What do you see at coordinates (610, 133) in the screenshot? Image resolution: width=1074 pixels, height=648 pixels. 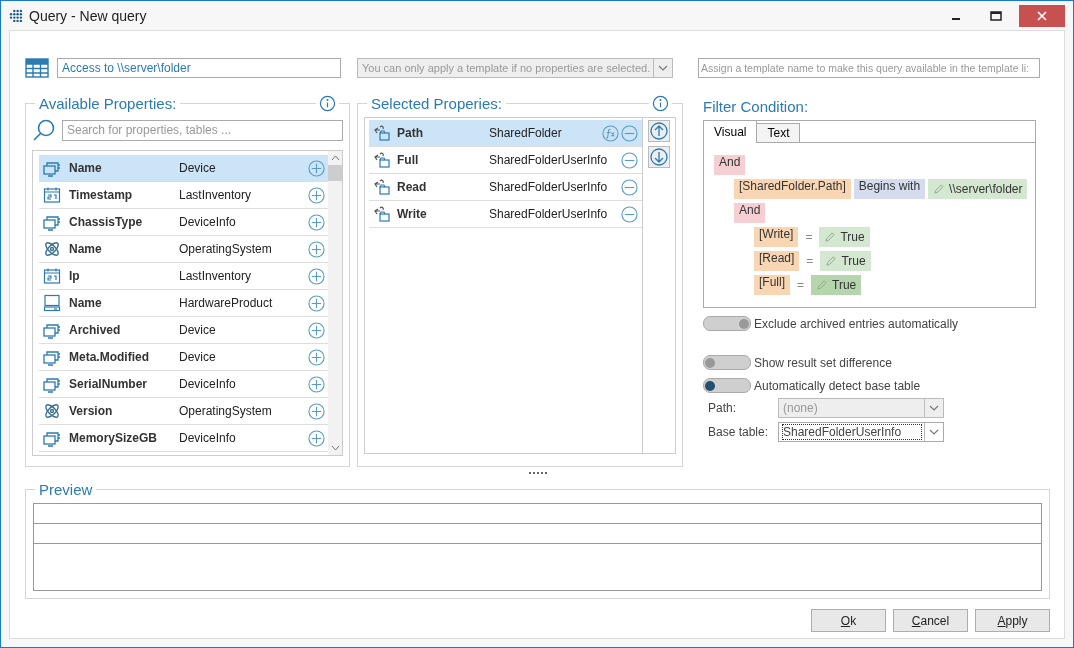 I see `function-icon` at bounding box center [610, 133].